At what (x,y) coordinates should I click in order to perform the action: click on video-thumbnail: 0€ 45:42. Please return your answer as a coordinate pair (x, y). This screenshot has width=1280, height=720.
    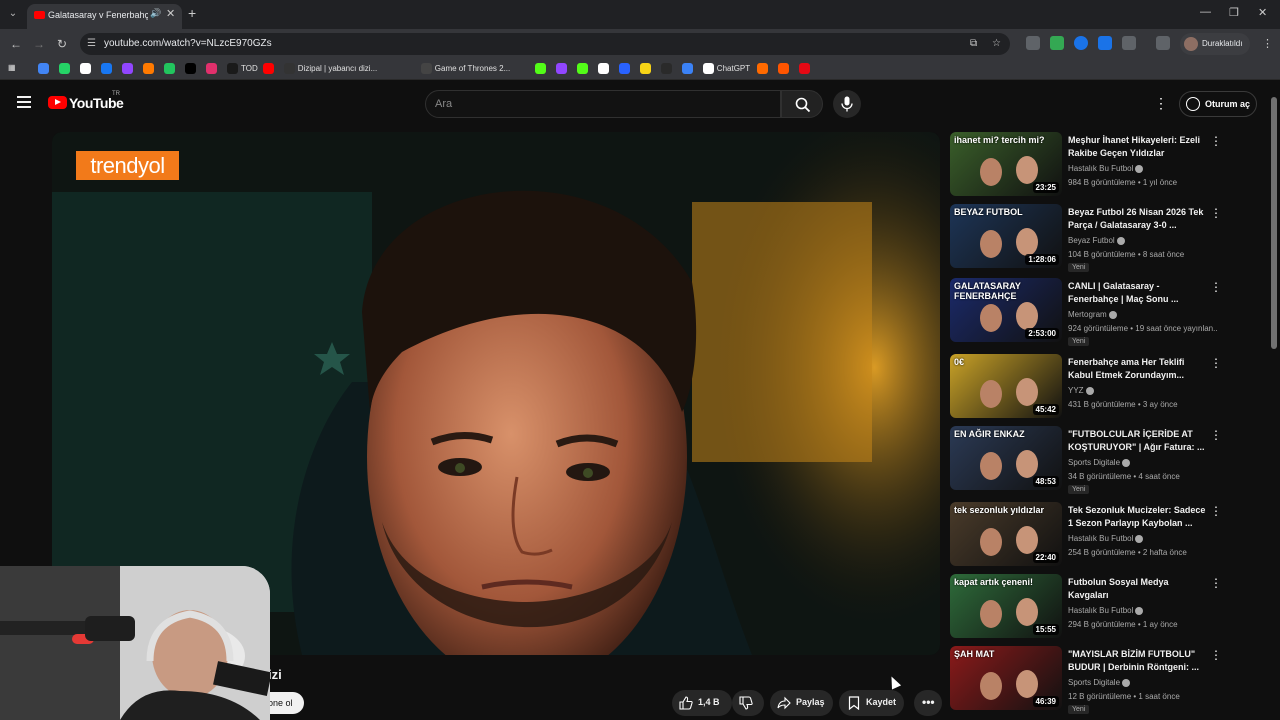
    Looking at the image, I should click on (1006, 386).